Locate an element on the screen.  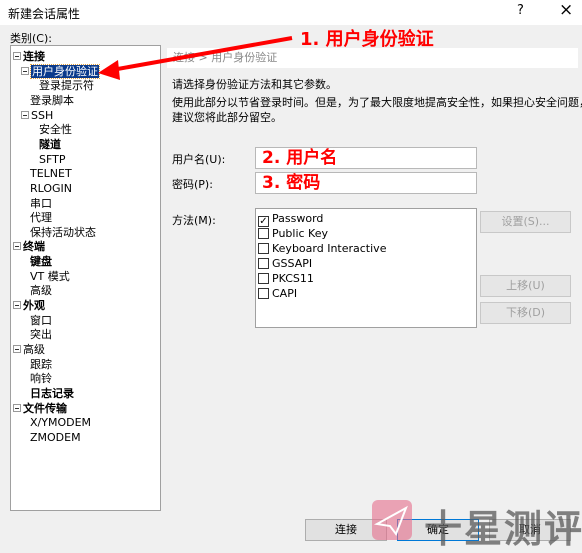
watermark-text: 十星测评 is located at coordinates (503, 529).